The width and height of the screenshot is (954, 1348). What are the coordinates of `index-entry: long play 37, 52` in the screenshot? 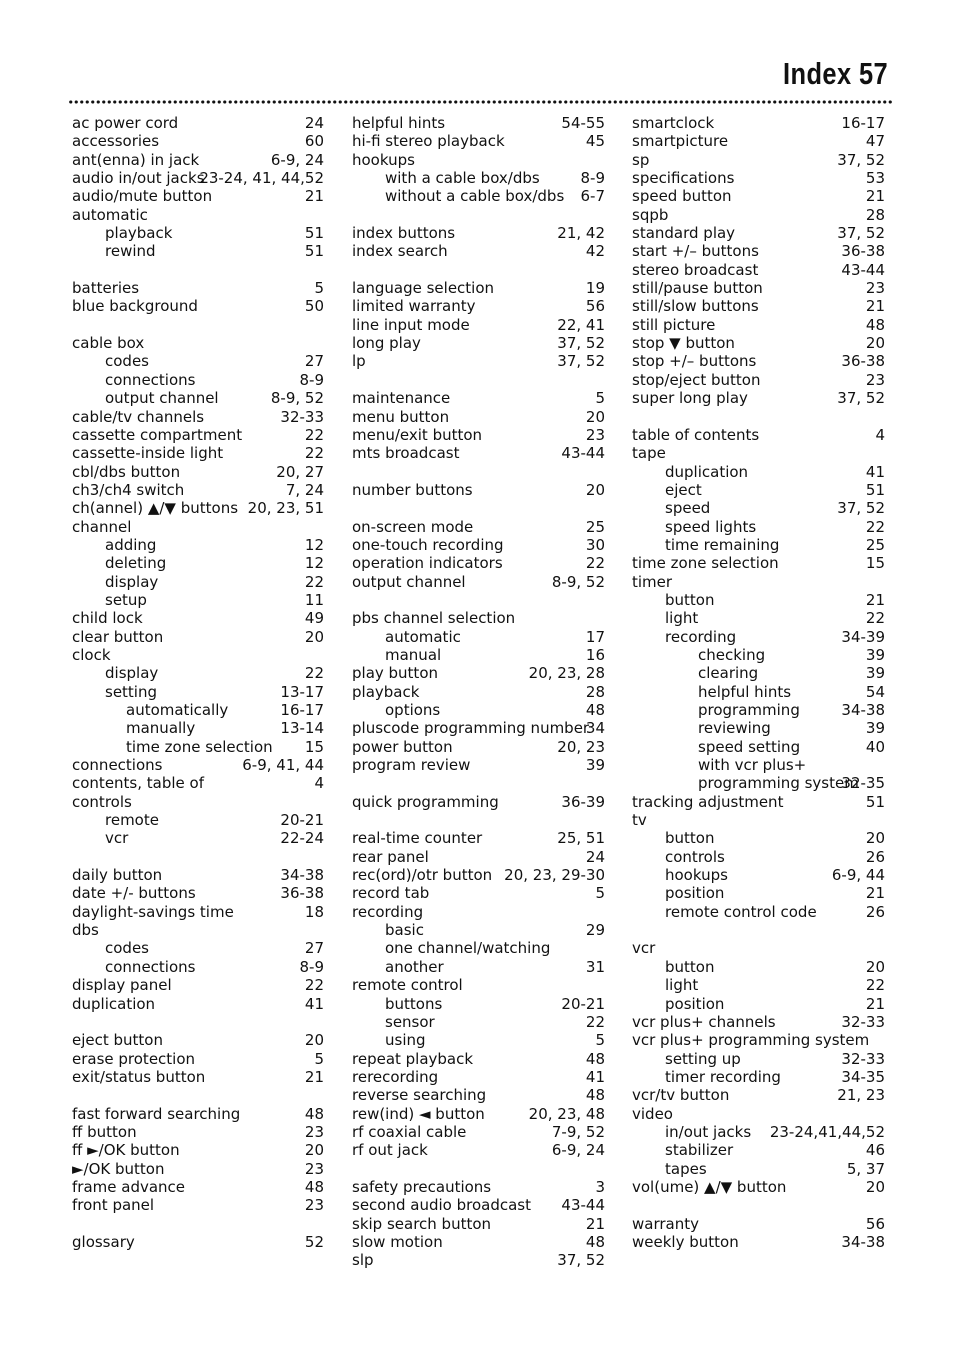 It's located at (478, 343).